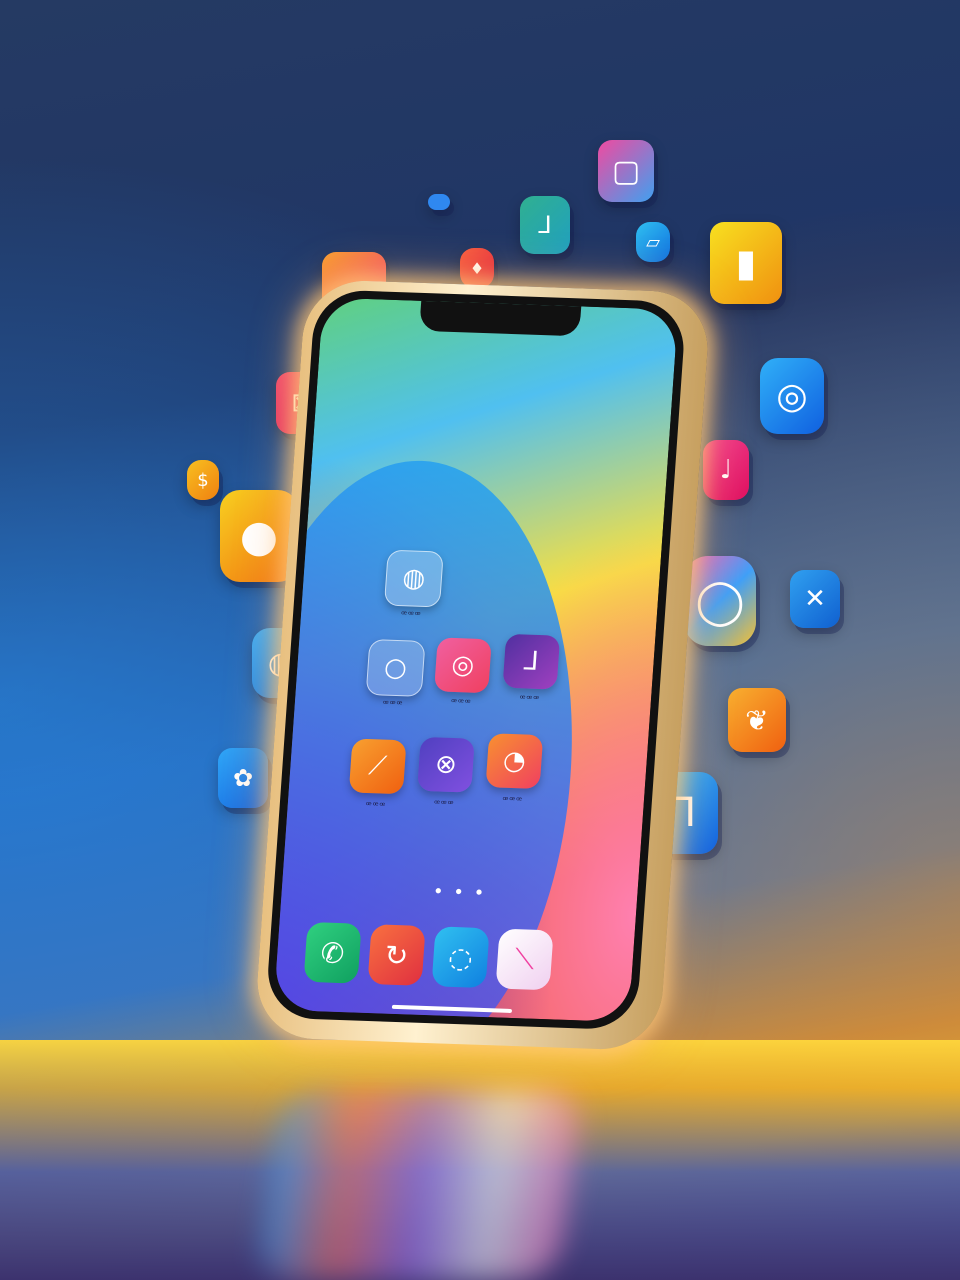 The image size is (960, 1280). I want to click on compass-icon: ◌, so click(460, 957).